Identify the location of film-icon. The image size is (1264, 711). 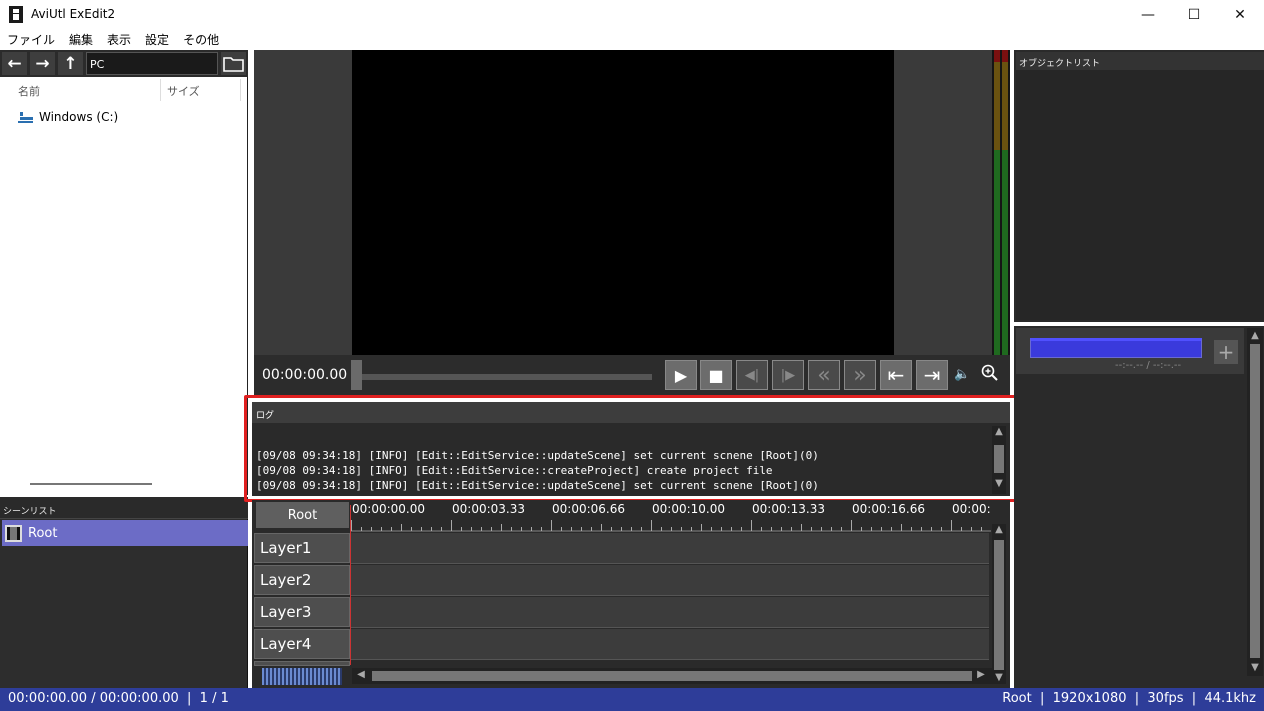
(13, 533).